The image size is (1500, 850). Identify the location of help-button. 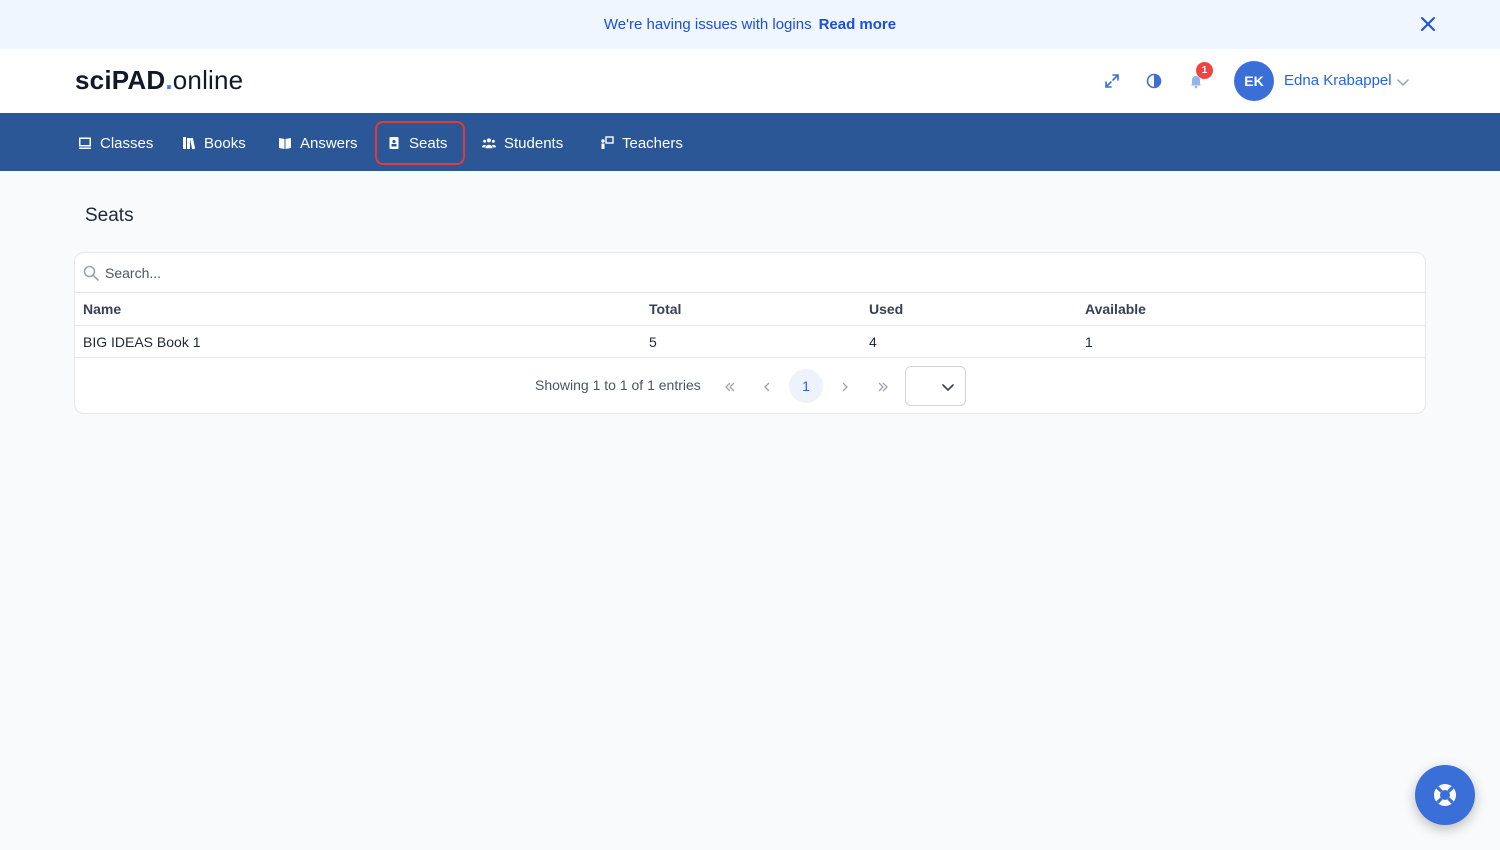
(1445, 795).